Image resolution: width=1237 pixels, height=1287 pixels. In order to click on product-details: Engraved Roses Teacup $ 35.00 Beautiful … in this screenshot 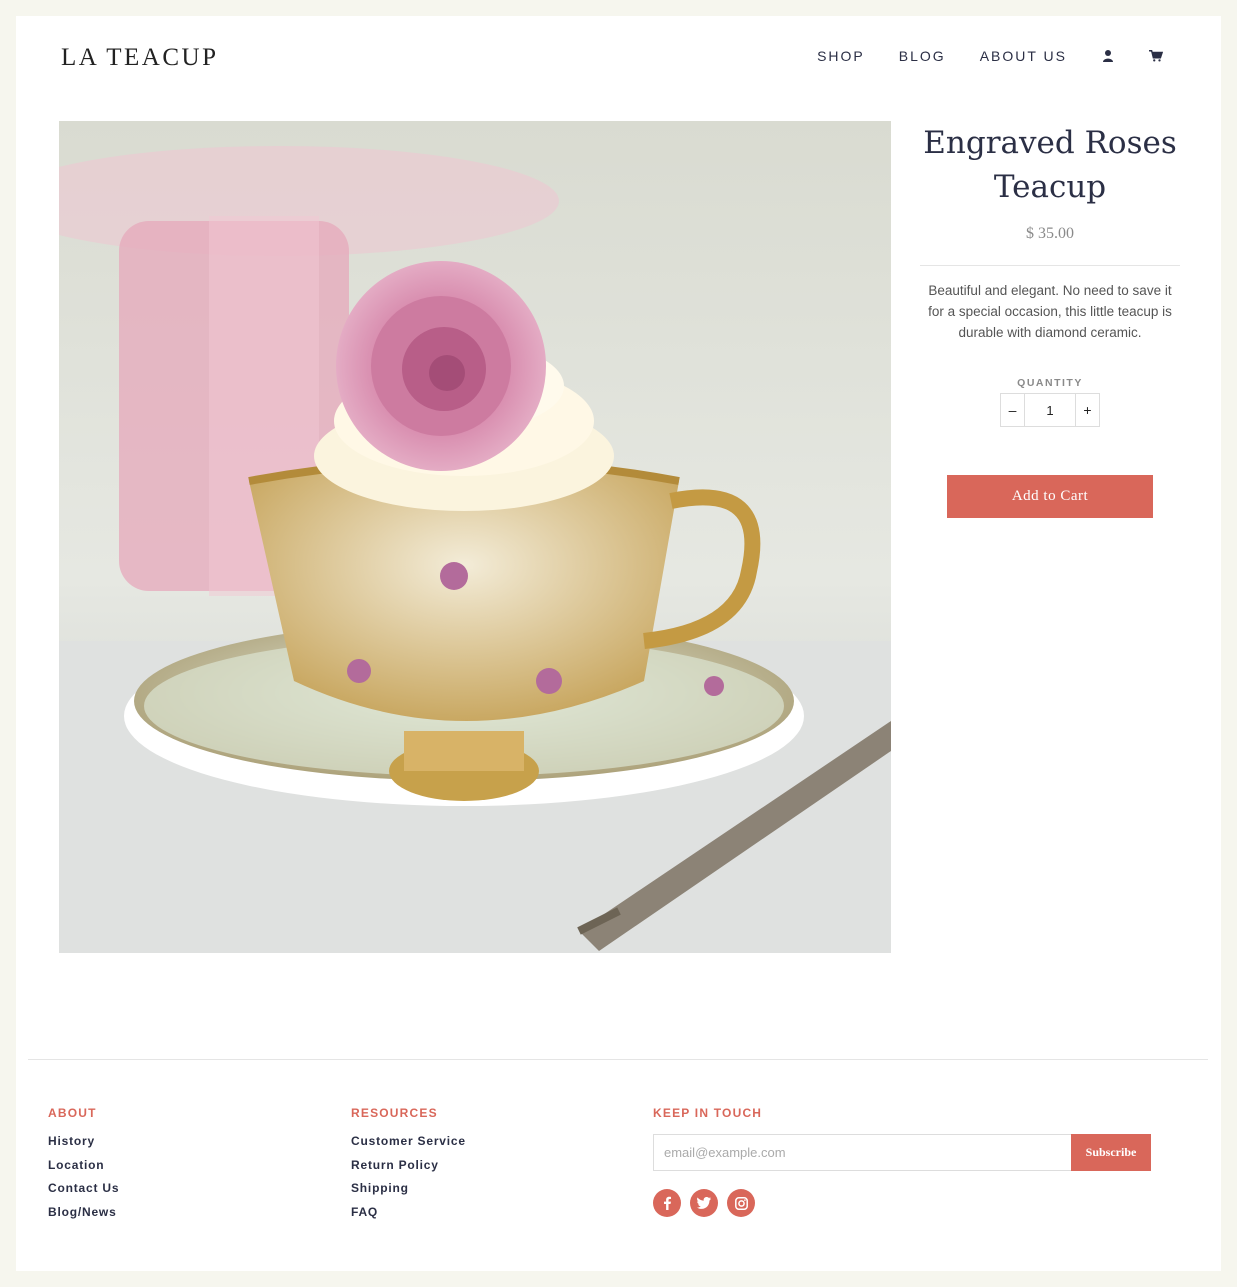, I will do `click(1050, 319)`.